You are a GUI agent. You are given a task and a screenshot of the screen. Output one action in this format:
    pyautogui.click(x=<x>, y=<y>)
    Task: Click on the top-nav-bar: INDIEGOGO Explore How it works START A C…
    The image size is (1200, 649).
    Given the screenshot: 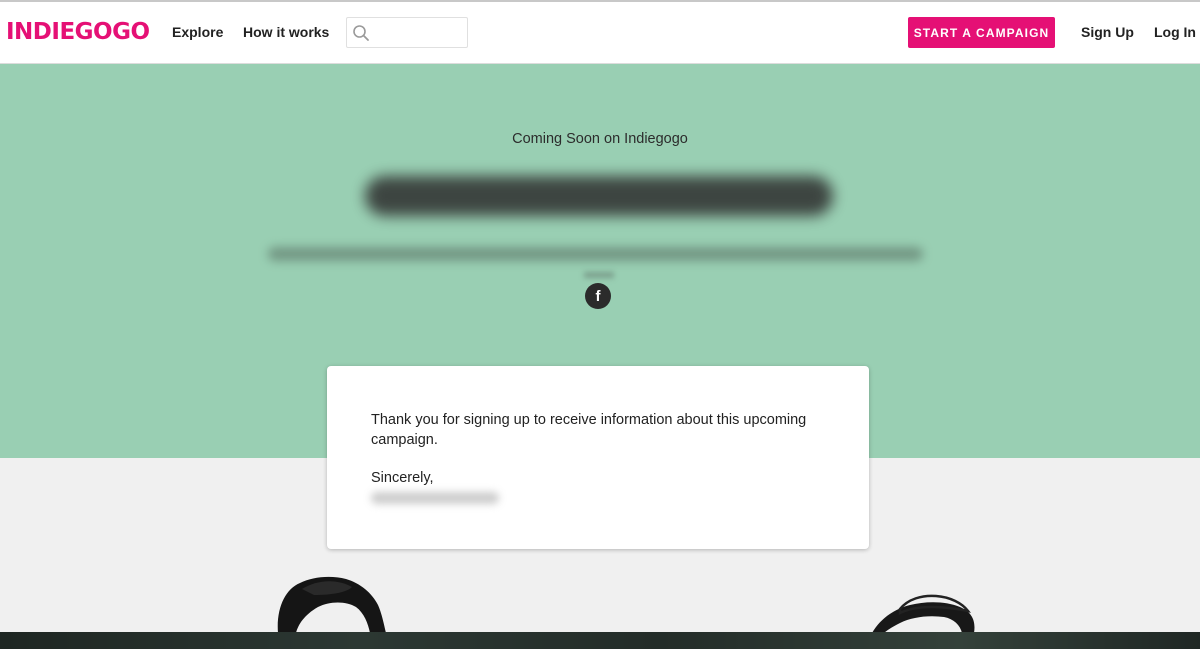 What is the action you would take?
    pyautogui.click(x=600, y=33)
    